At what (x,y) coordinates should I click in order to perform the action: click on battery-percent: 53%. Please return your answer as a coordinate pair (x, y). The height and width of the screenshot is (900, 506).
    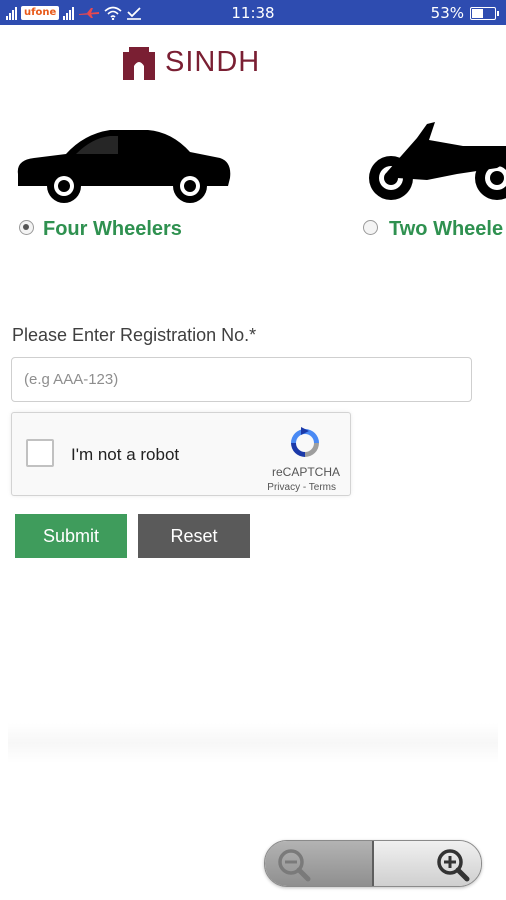
    Looking at the image, I should click on (447, 13).